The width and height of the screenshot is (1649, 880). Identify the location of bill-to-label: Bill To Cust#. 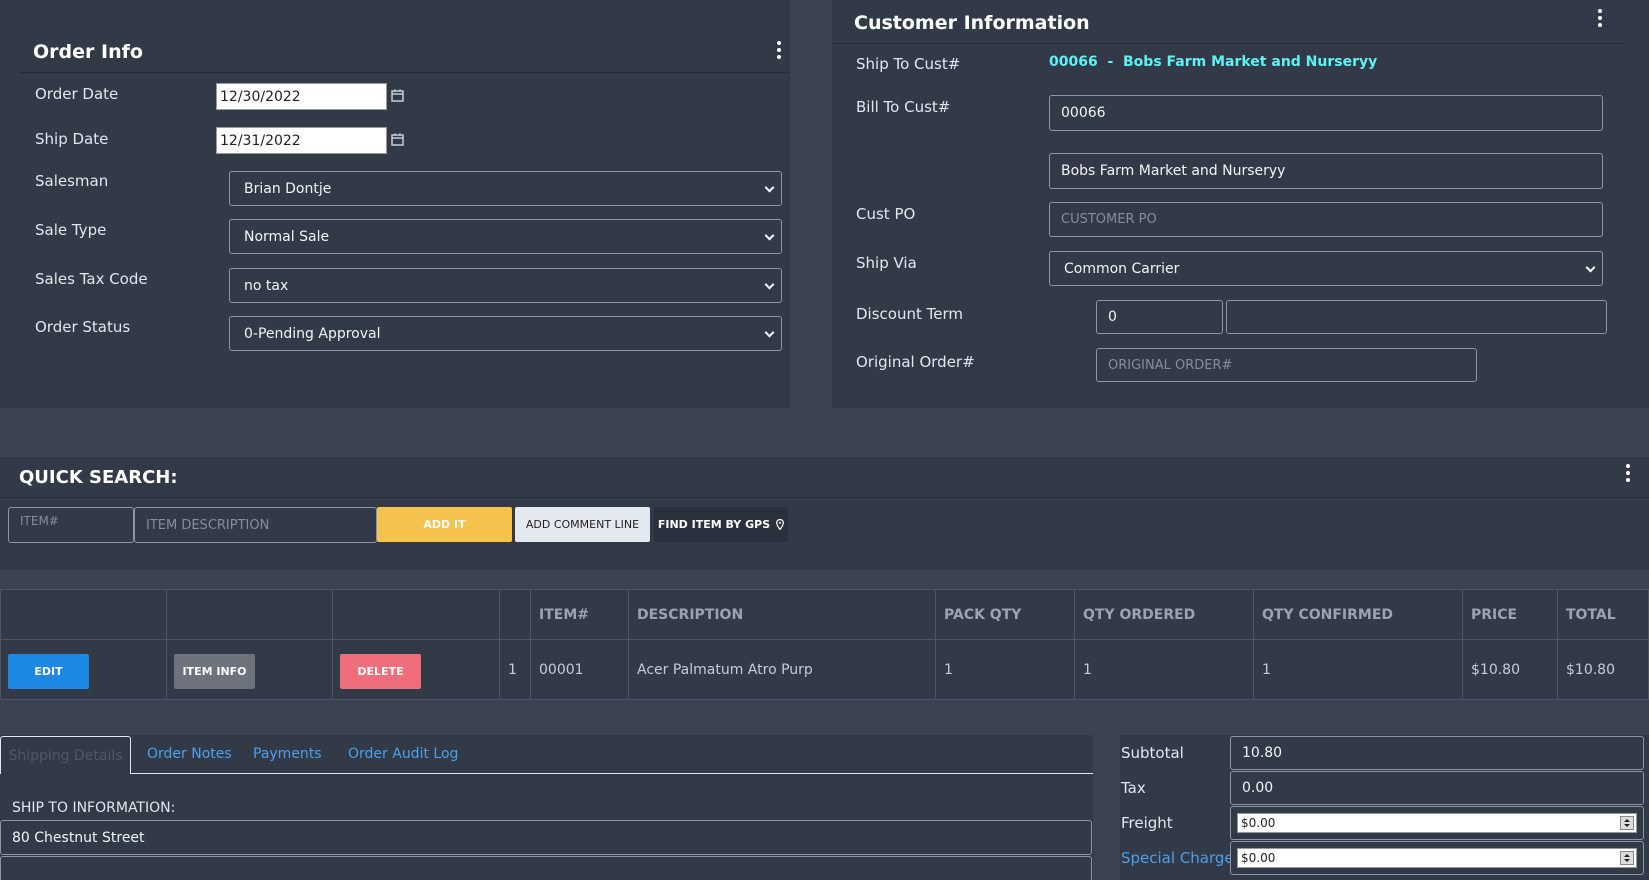
(903, 107).